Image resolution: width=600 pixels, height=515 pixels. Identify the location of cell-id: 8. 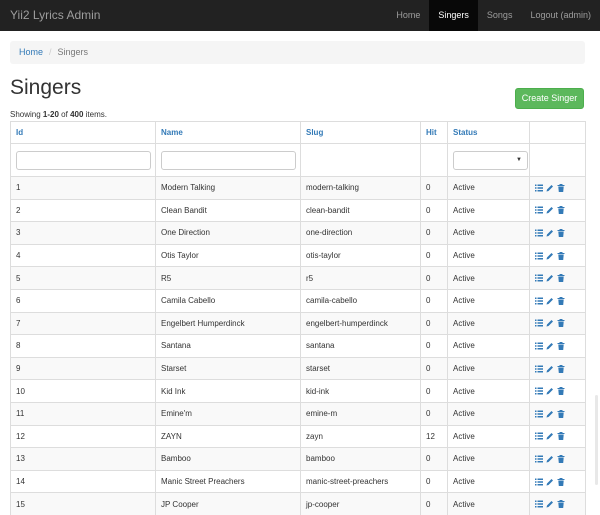
(83, 346).